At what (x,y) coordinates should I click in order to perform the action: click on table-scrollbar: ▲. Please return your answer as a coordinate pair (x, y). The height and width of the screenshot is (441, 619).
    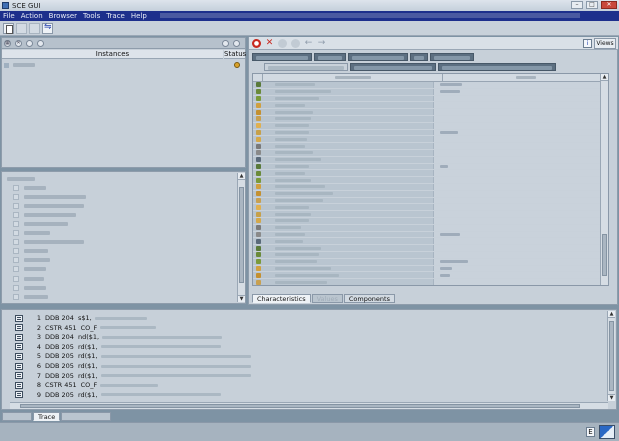
    Looking at the image, I should click on (604, 179).